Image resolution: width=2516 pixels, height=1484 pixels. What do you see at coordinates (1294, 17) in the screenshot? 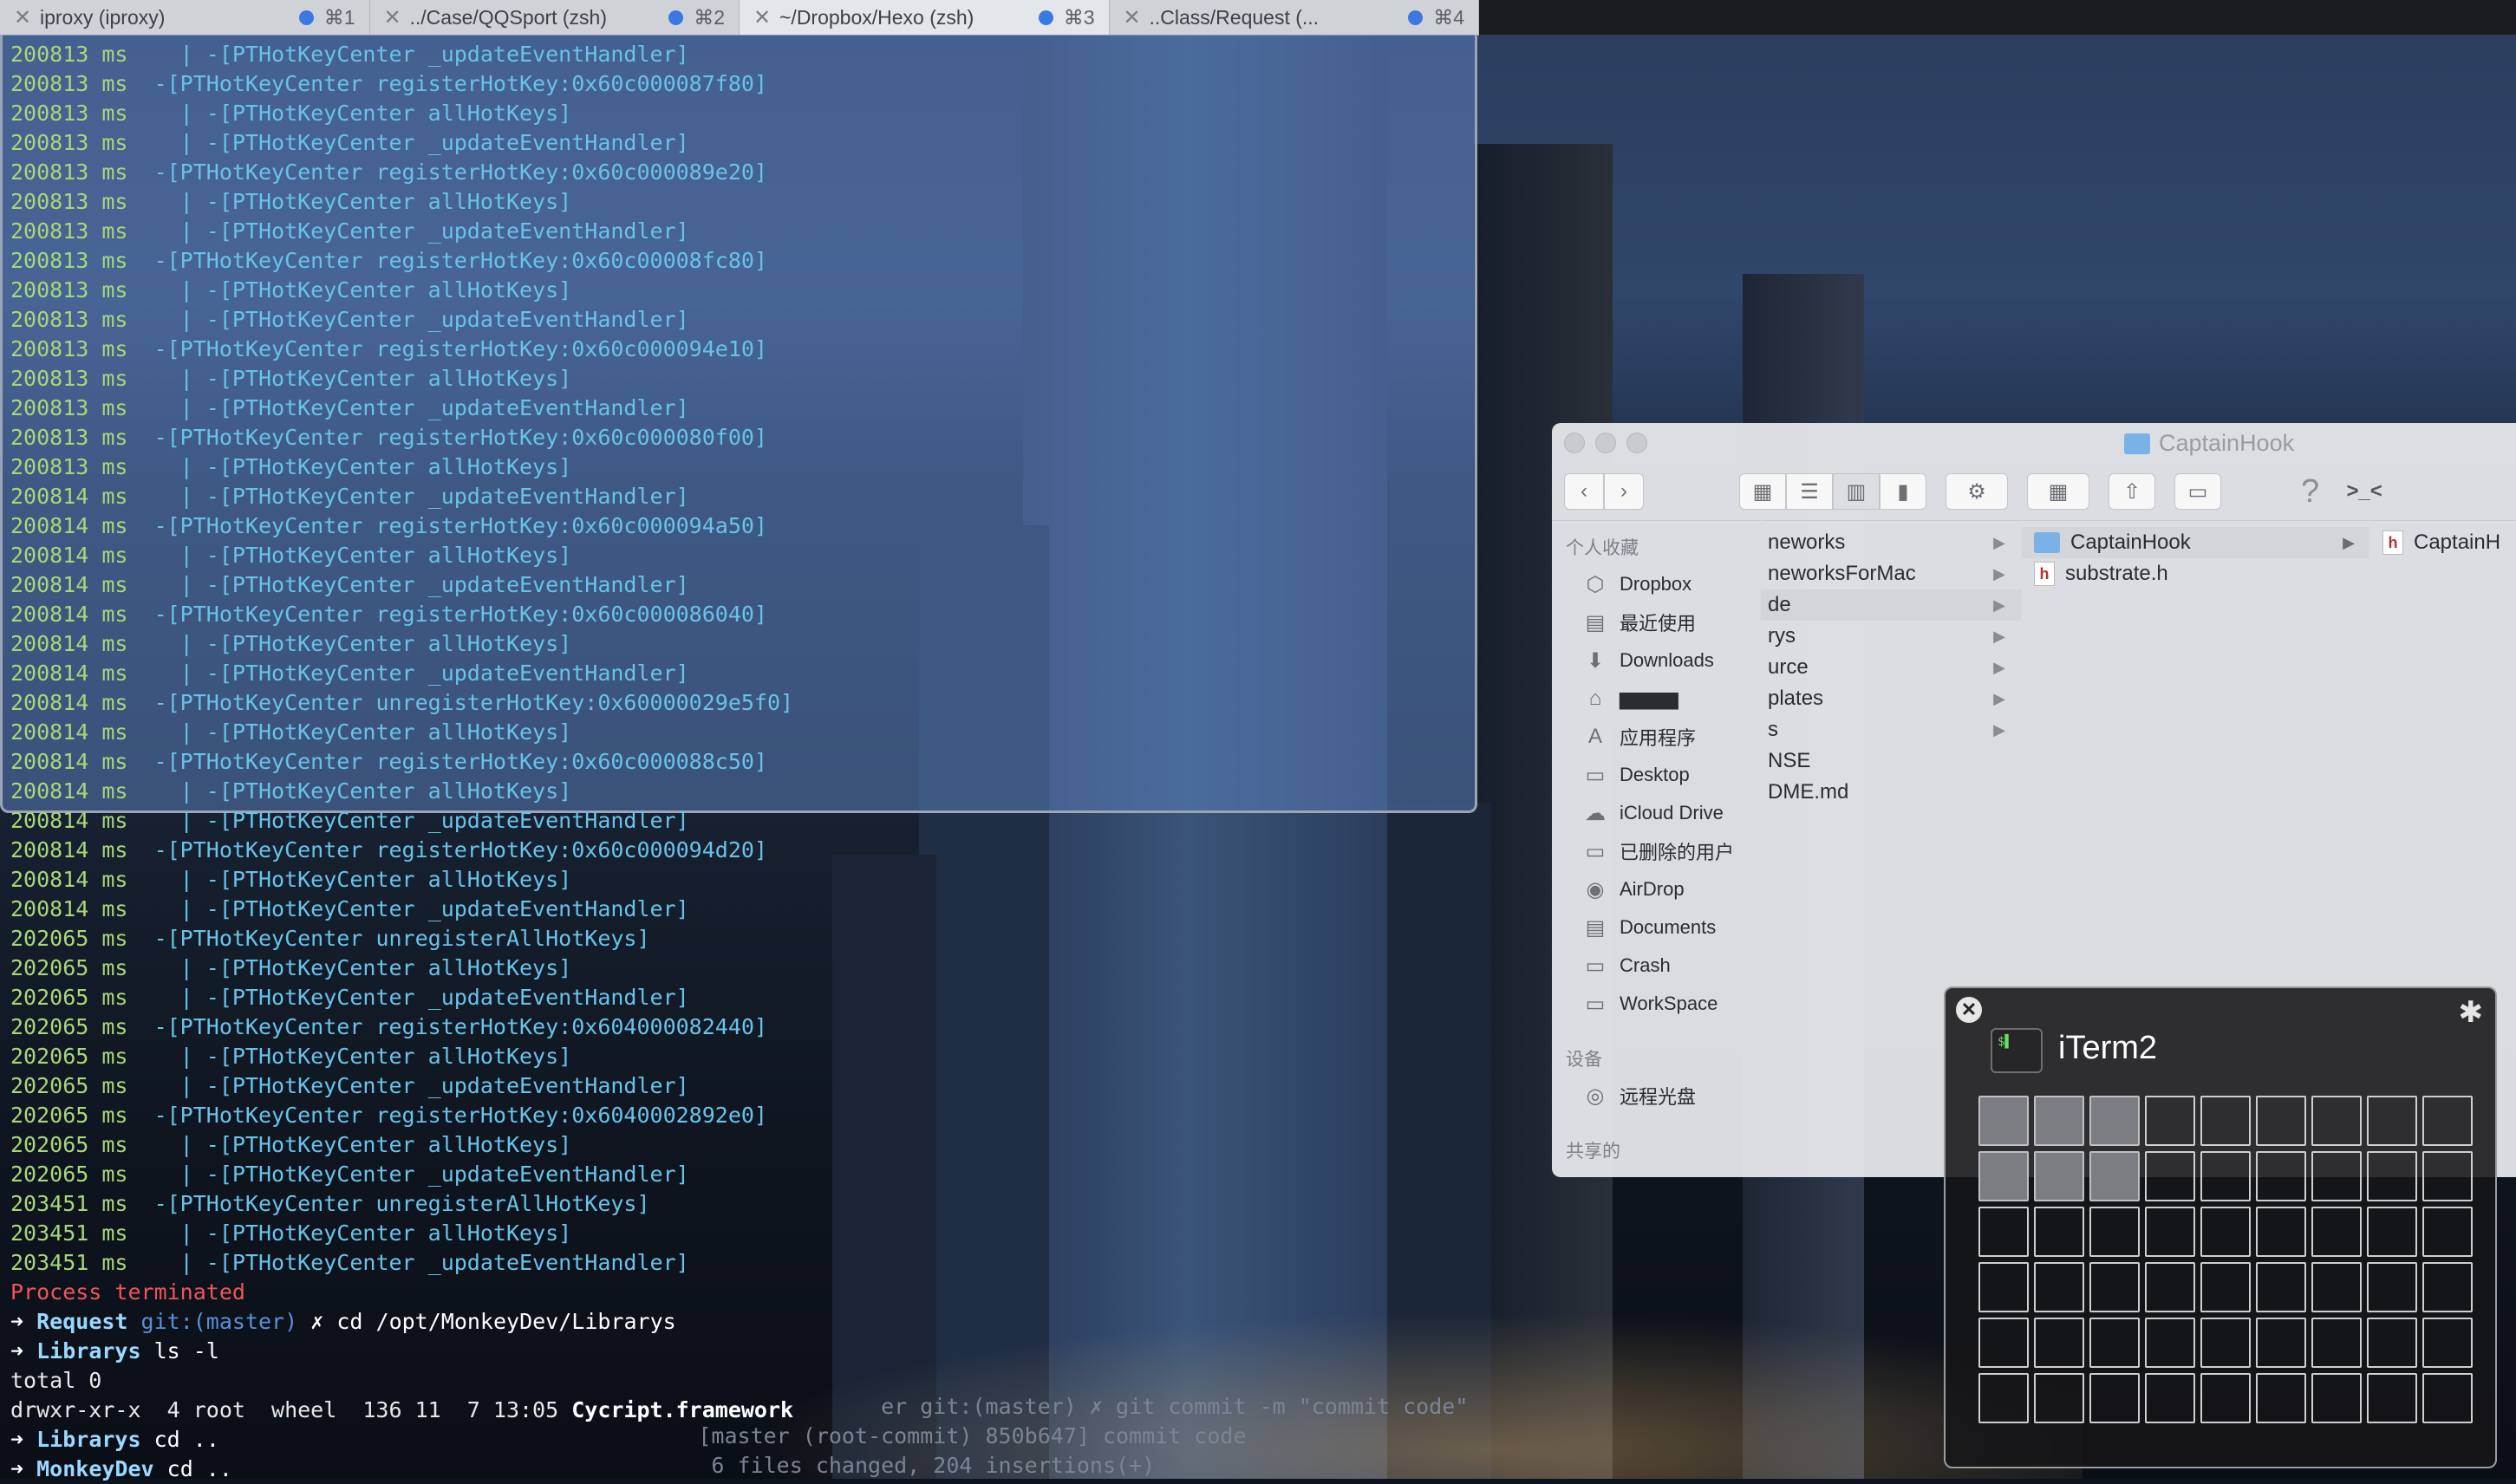
I see `tab-4: ✕ ..Class/Request (... ⌘4` at bounding box center [1294, 17].